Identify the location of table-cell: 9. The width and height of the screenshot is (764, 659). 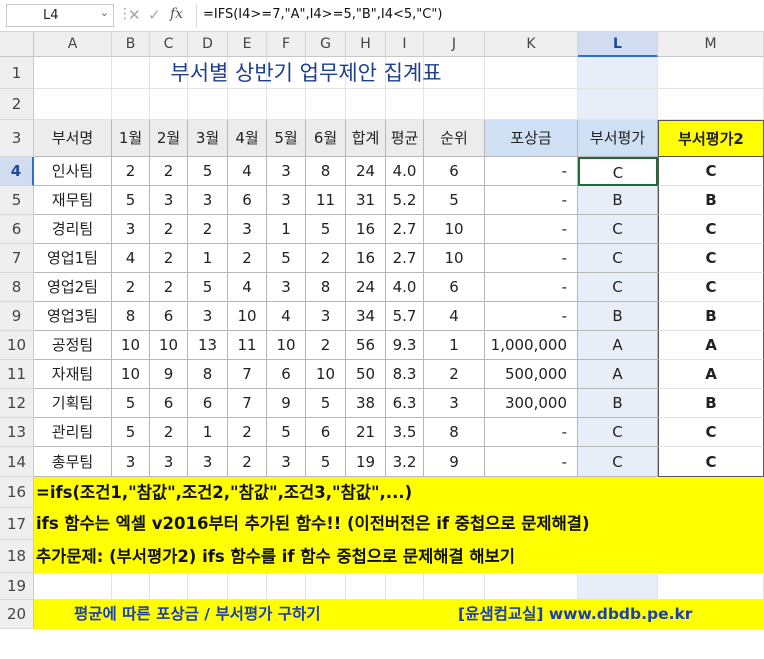
(169, 374).